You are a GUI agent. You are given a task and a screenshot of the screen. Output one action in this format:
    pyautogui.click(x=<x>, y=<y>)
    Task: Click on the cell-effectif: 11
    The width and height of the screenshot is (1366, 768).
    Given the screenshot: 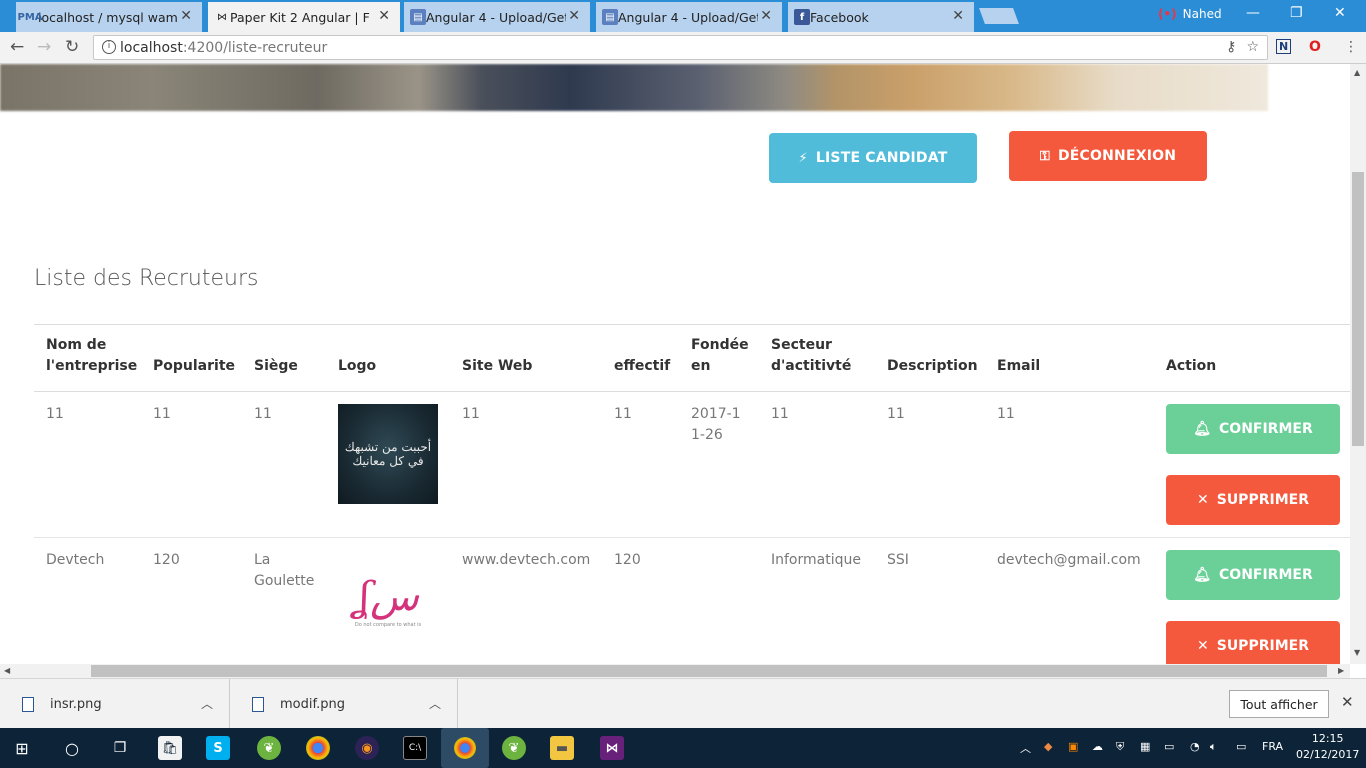 What is the action you would take?
    pyautogui.click(x=623, y=414)
    